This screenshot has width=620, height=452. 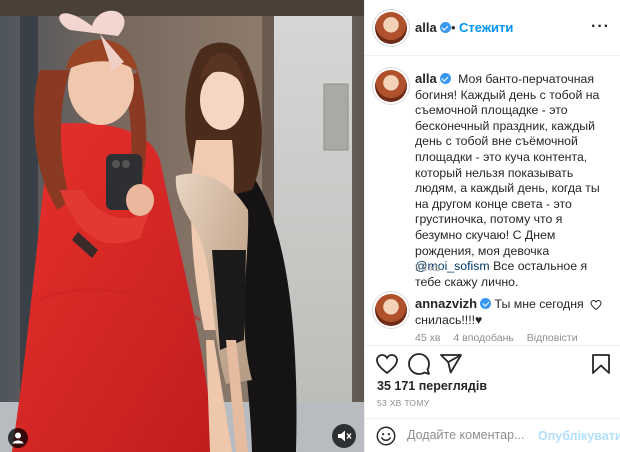 I want to click on post-header: alla • Стежити ···, so click(x=492, y=28).